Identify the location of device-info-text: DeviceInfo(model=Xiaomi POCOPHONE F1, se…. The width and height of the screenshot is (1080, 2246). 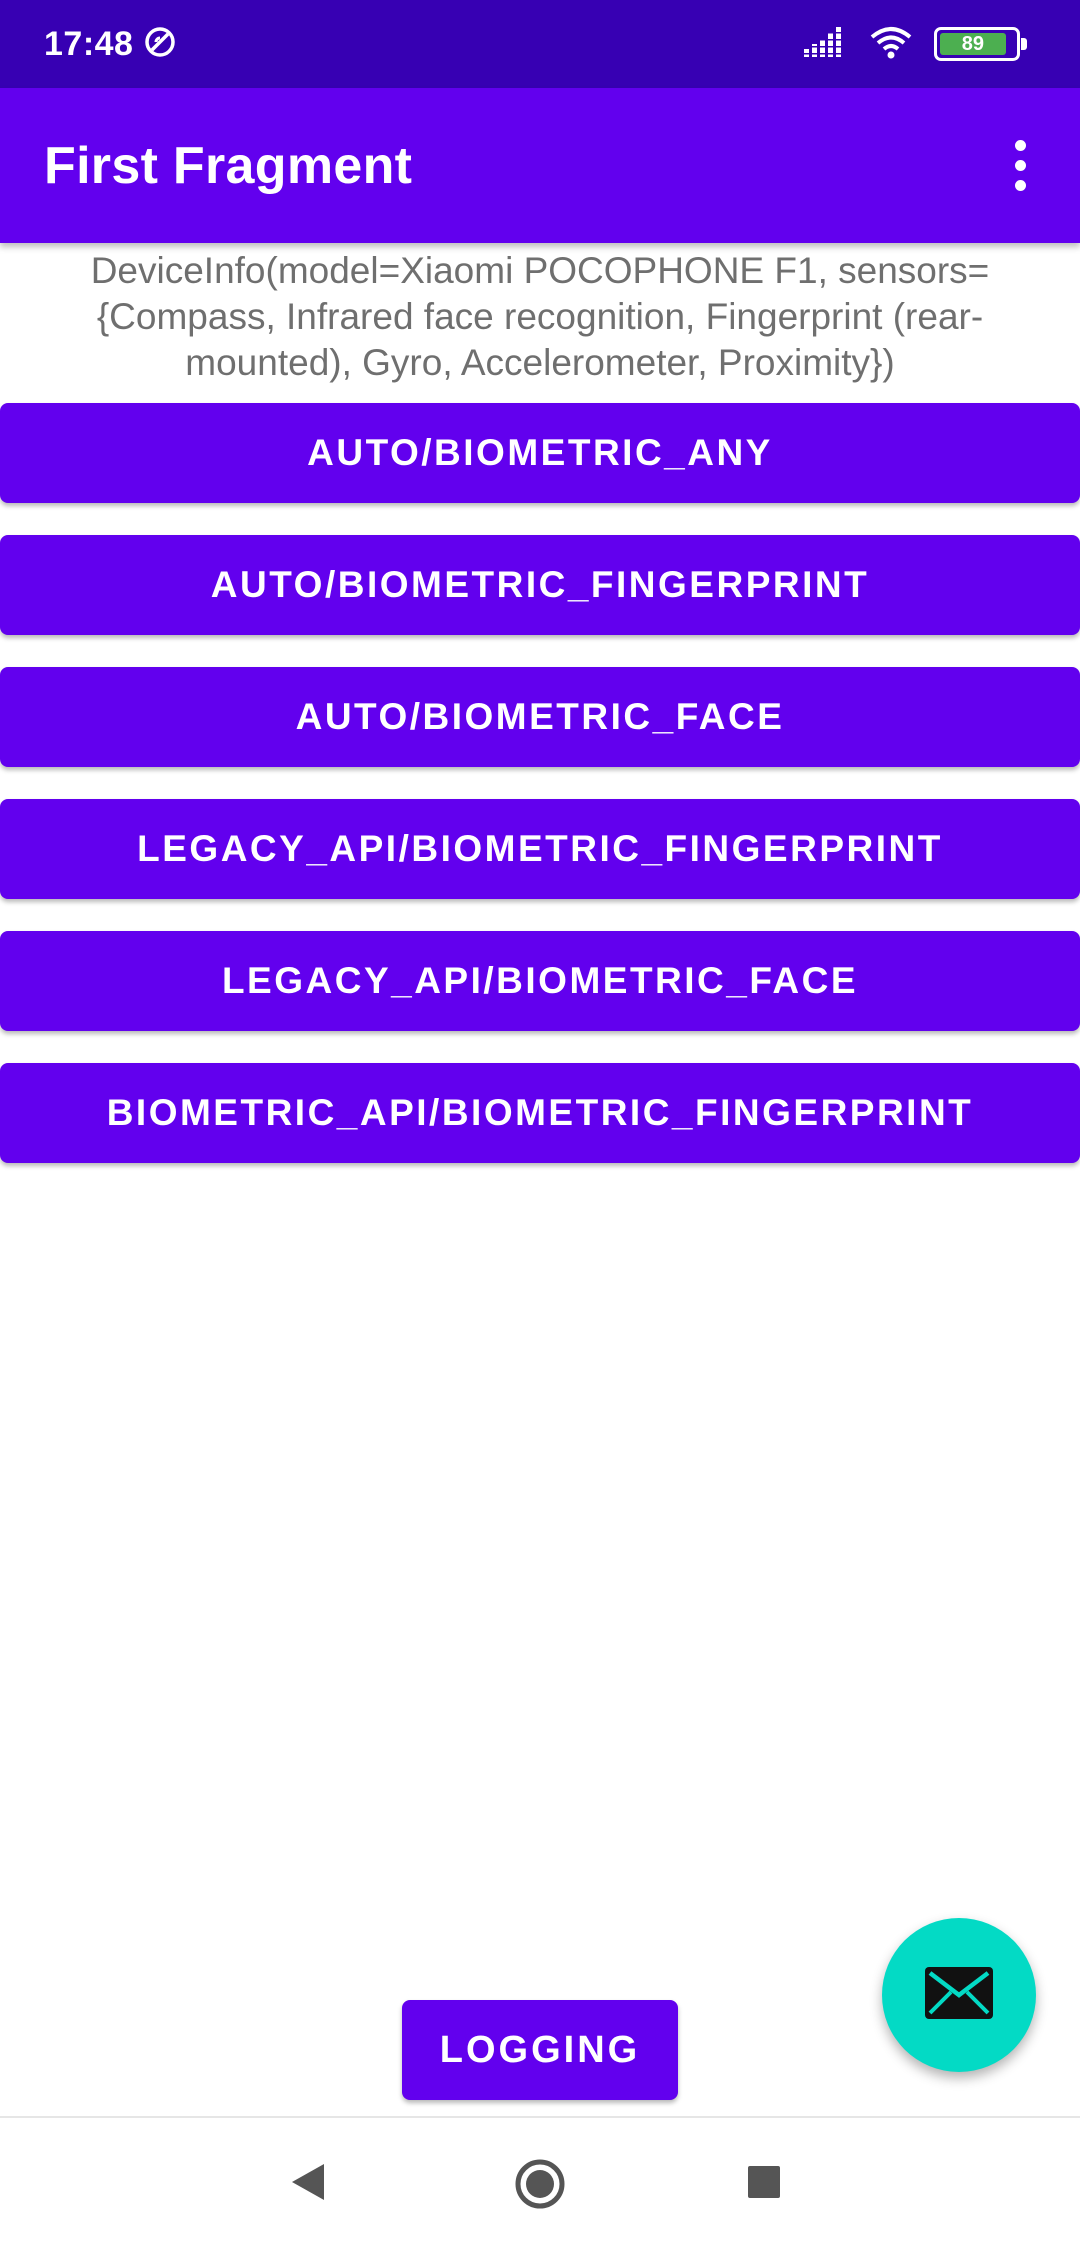
(540, 316).